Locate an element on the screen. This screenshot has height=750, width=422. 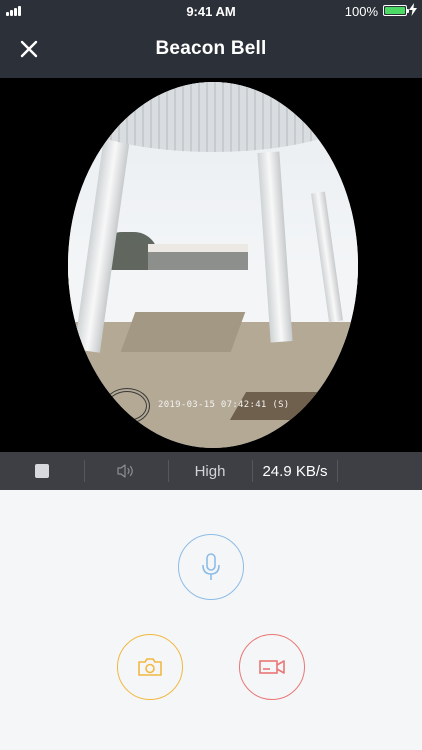
page-title: Beacon Bell is located at coordinates (211, 48).